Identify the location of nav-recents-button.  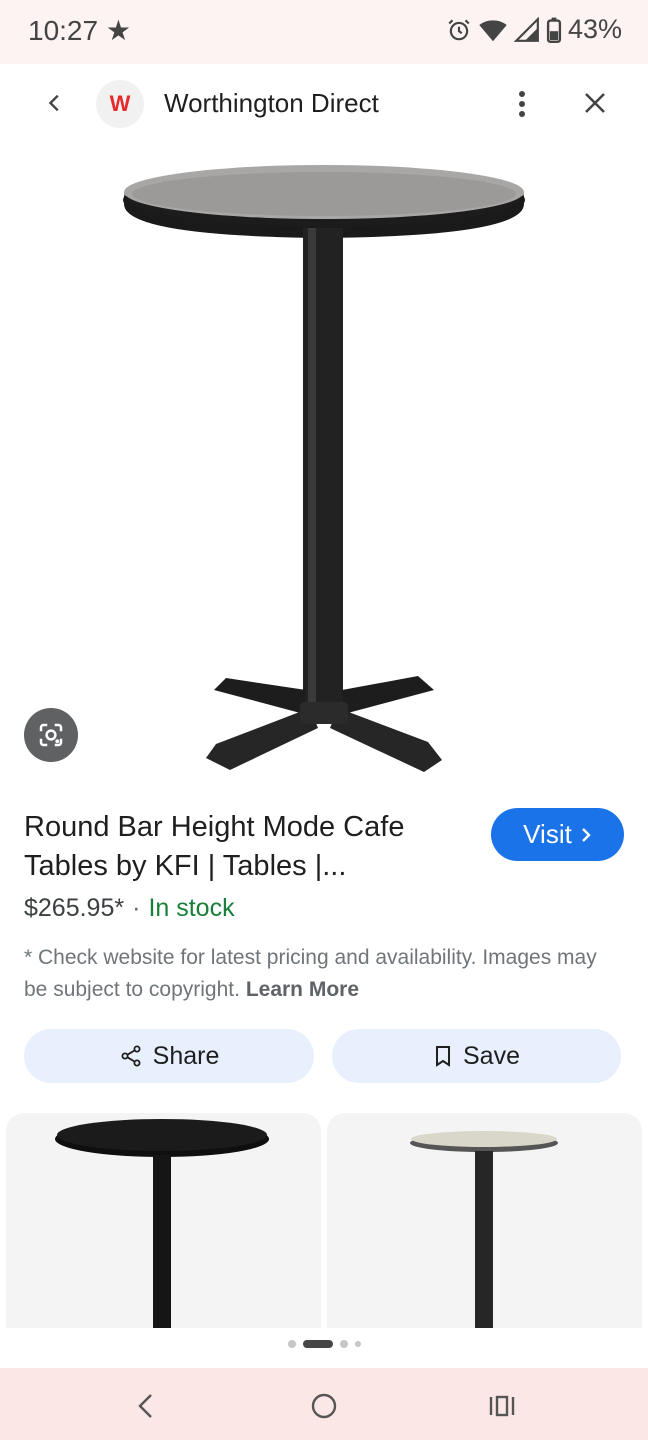
(502, 1406).